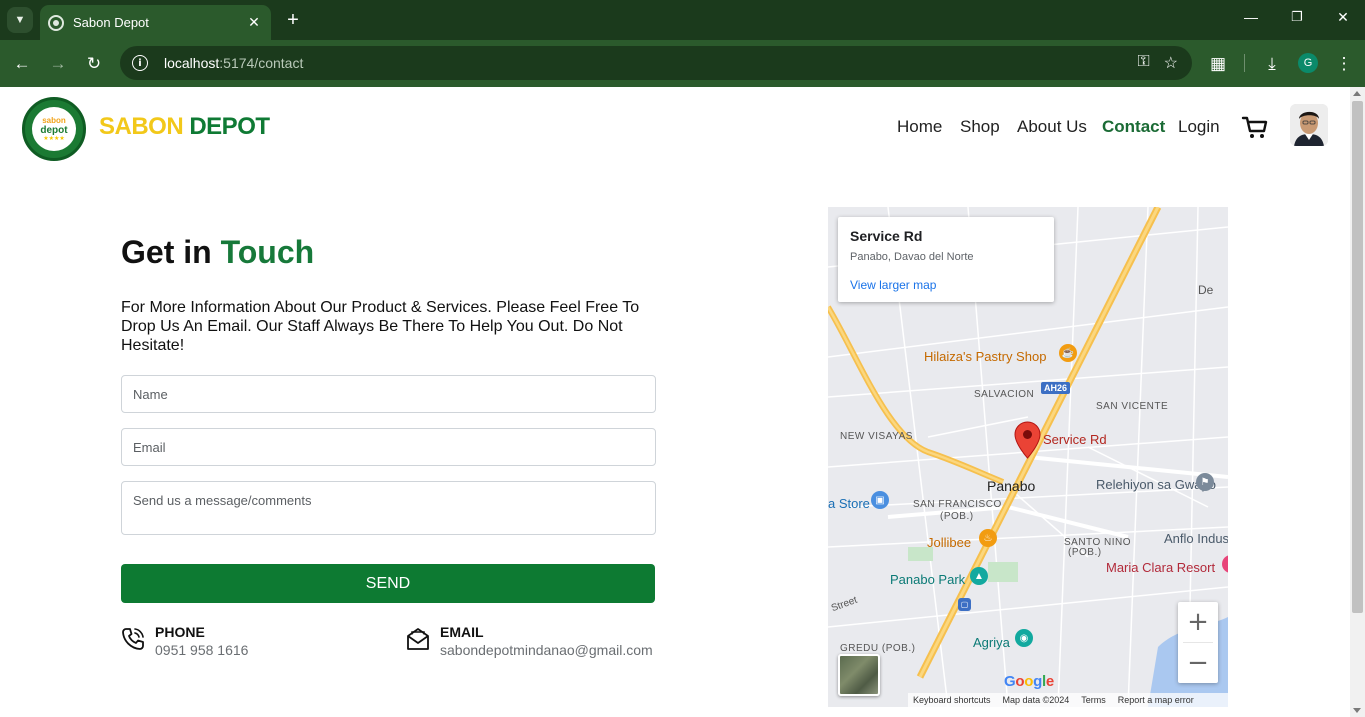 This screenshot has height=717, width=1365. What do you see at coordinates (388, 508) in the screenshot?
I see `message-textarea` at bounding box center [388, 508].